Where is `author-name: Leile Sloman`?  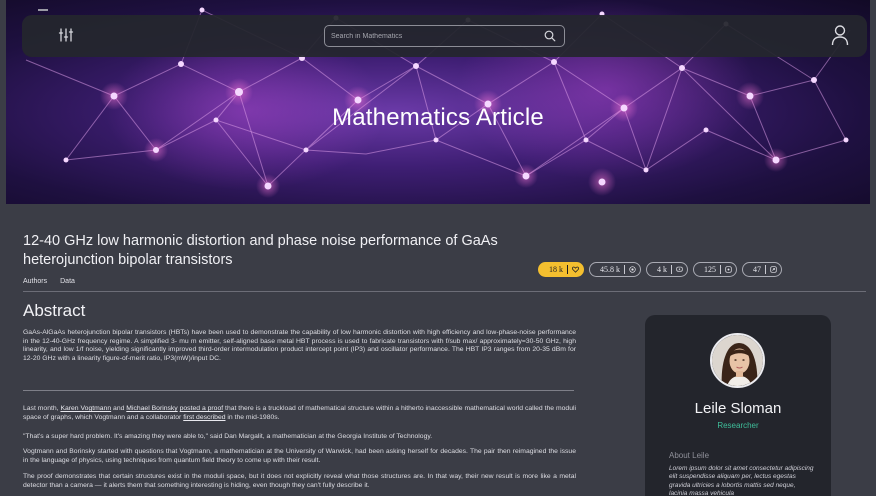 author-name: Leile Sloman is located at coordinates (738, 408).